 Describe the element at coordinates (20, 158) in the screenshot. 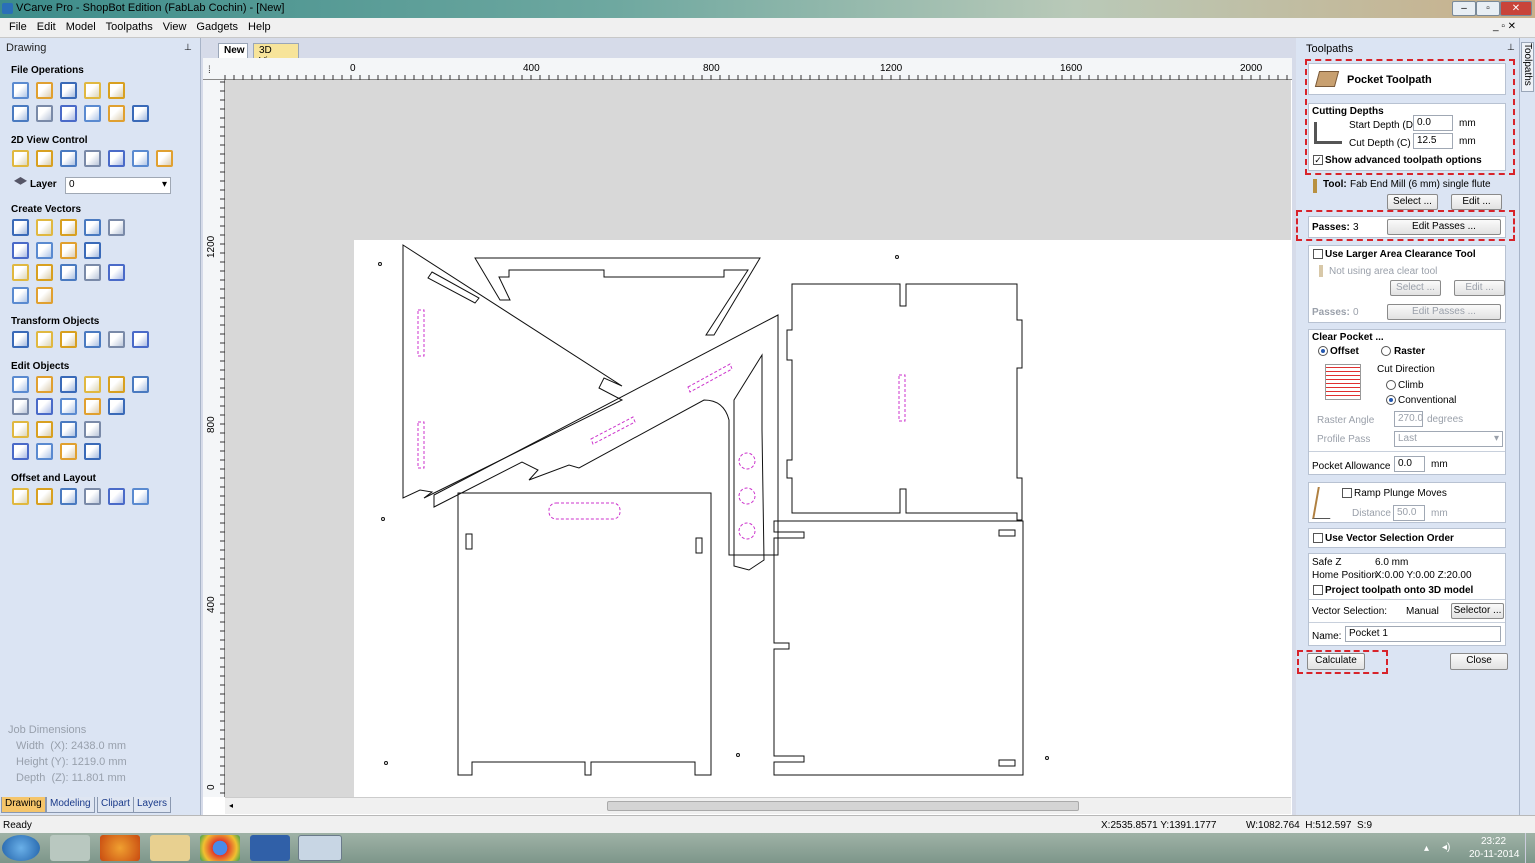

I see `pan-icon` at that location.